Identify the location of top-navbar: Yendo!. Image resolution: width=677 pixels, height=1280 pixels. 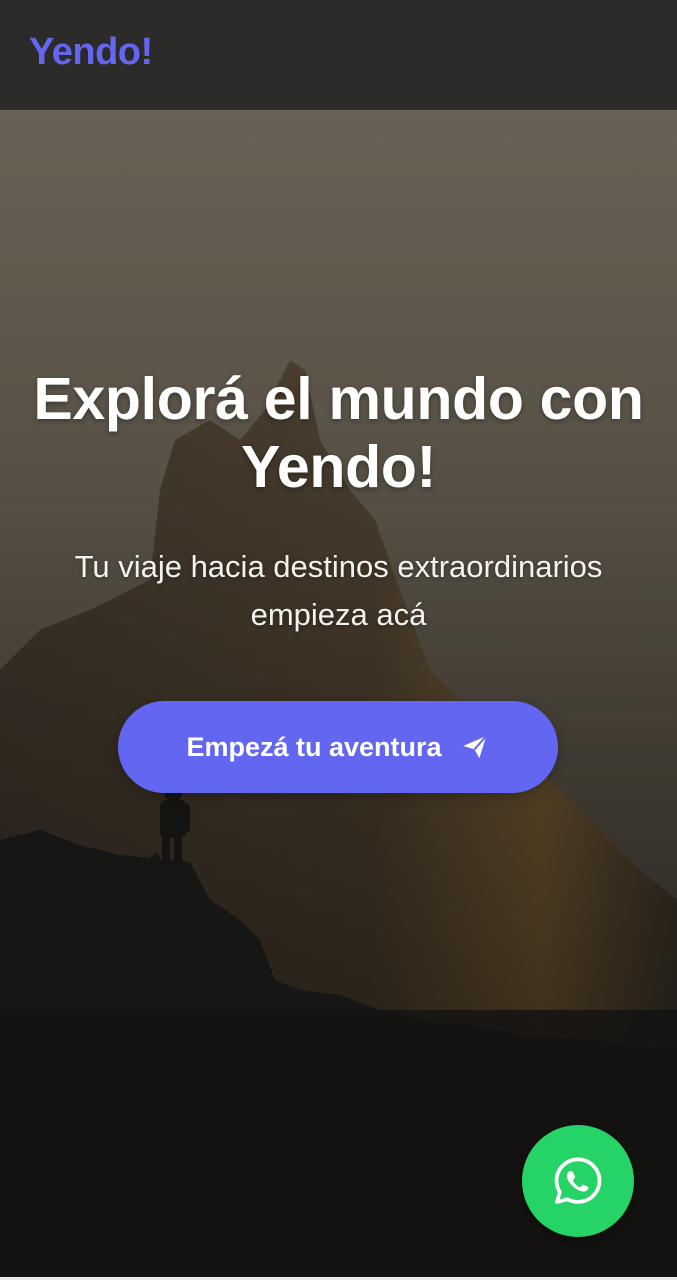
(338, 55).